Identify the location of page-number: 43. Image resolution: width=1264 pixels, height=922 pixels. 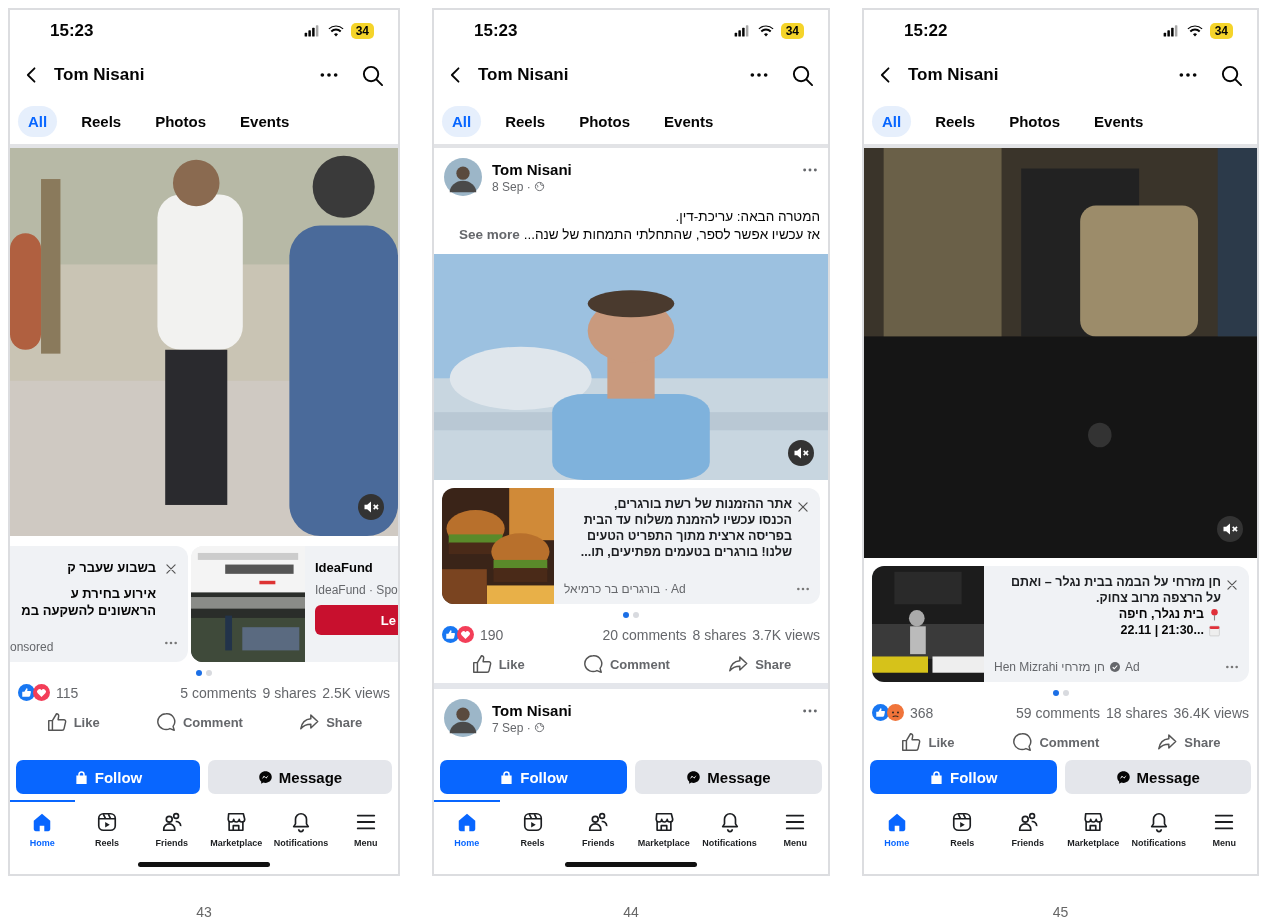
(204, 912).